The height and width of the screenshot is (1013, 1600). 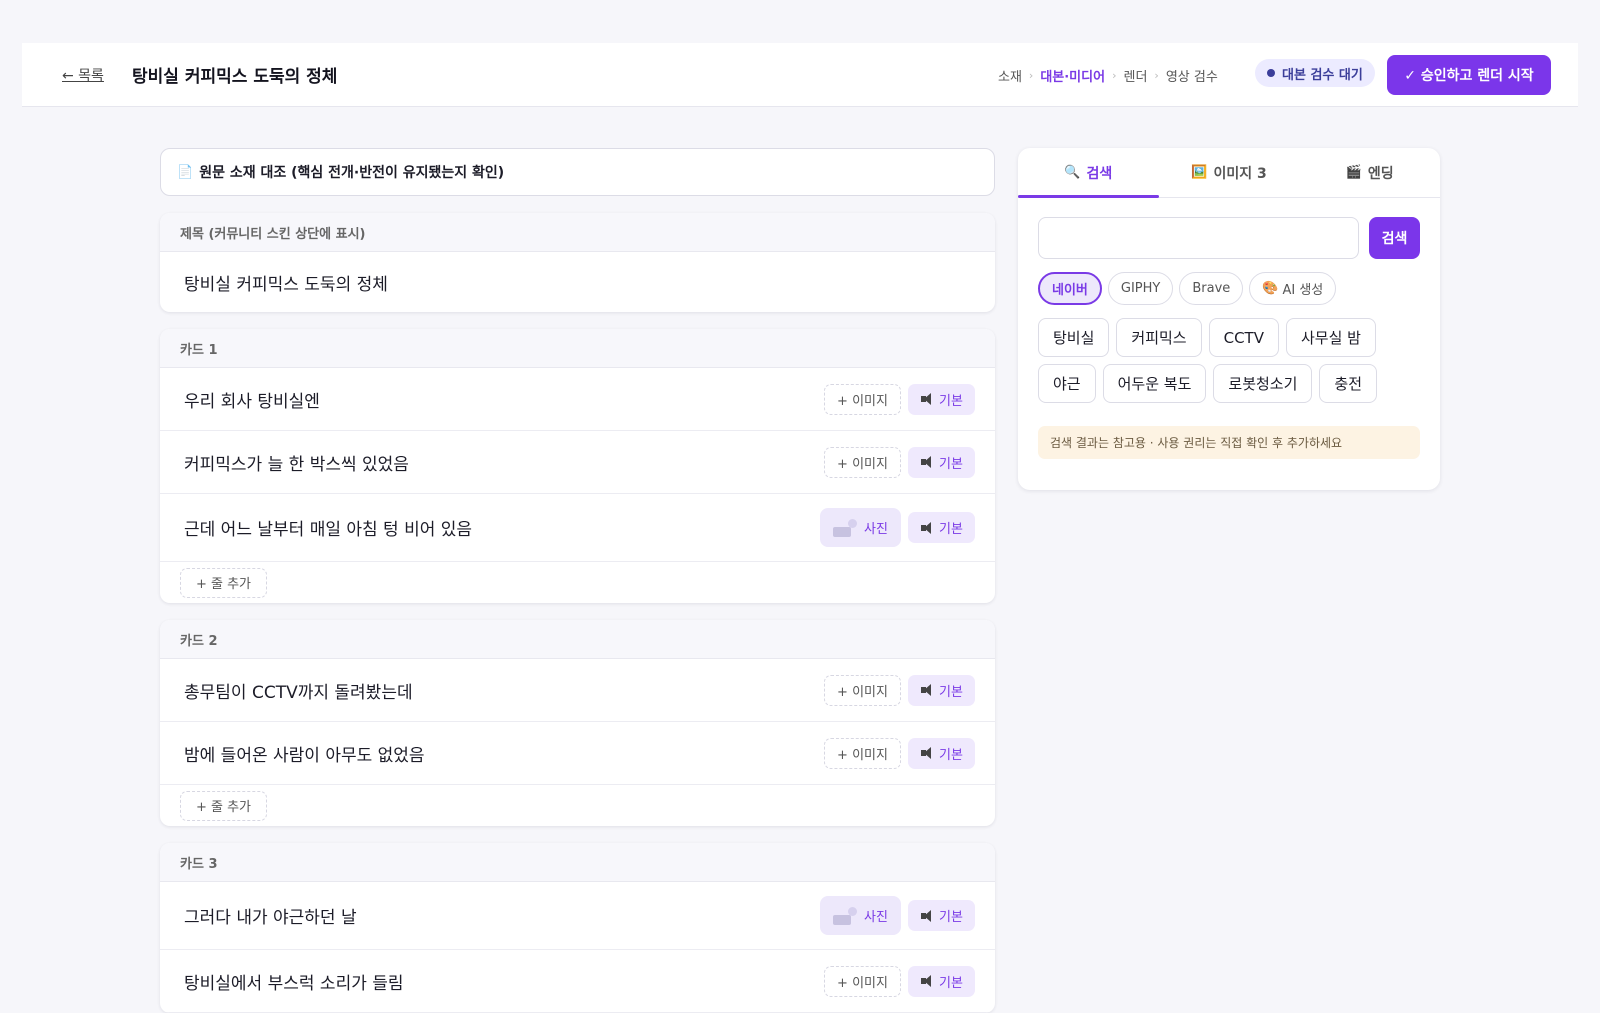 What do you see at coordinates (577, 862) in the screenshot?
I see `card-heading: 카드 3` at bounding box center [577, 862].